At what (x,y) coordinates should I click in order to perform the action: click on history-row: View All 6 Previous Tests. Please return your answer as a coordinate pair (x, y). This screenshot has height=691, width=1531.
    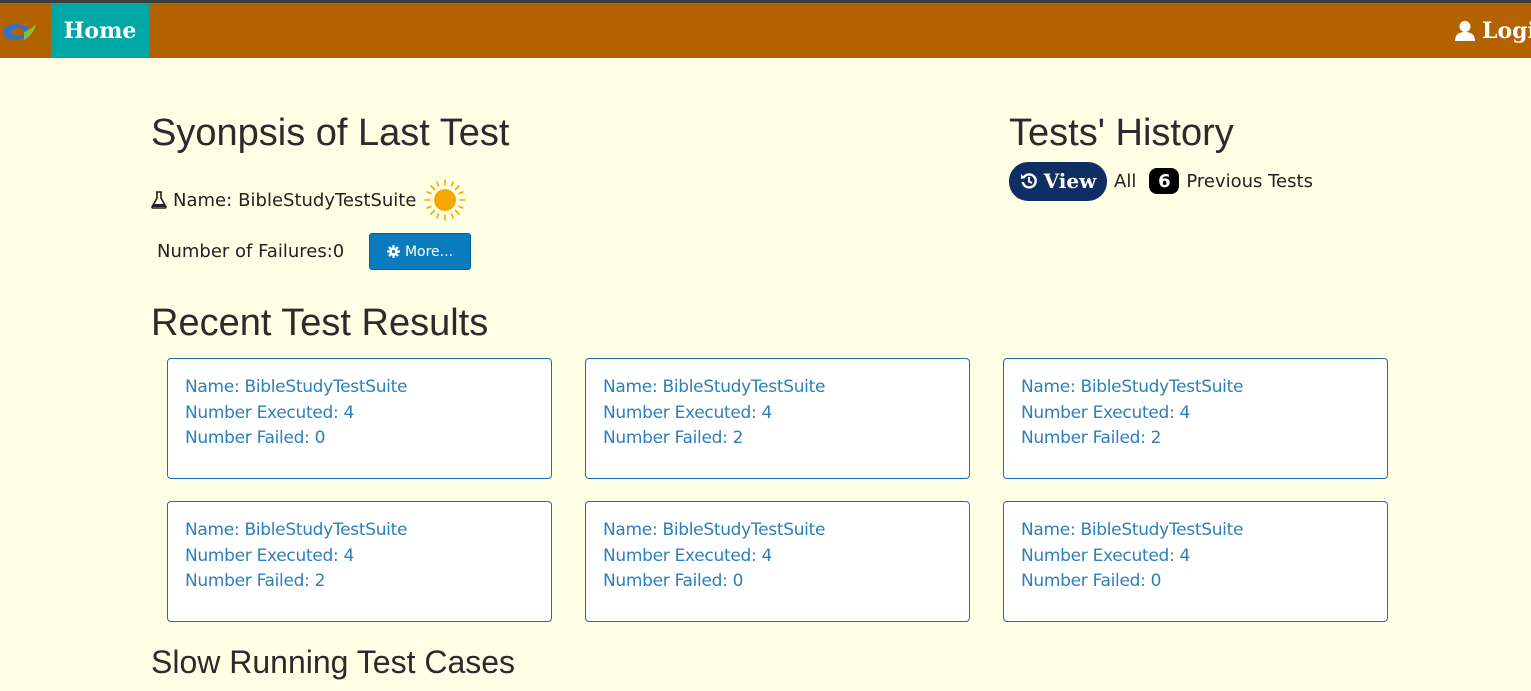
    Looking at the image, I should click on (1161, 181).